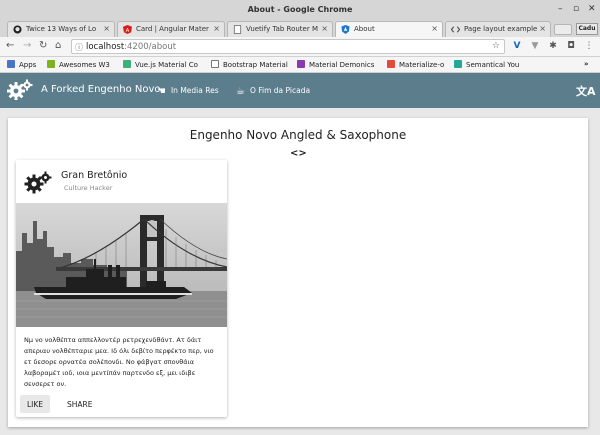  I want to click on code-icon, so click(455, 29).